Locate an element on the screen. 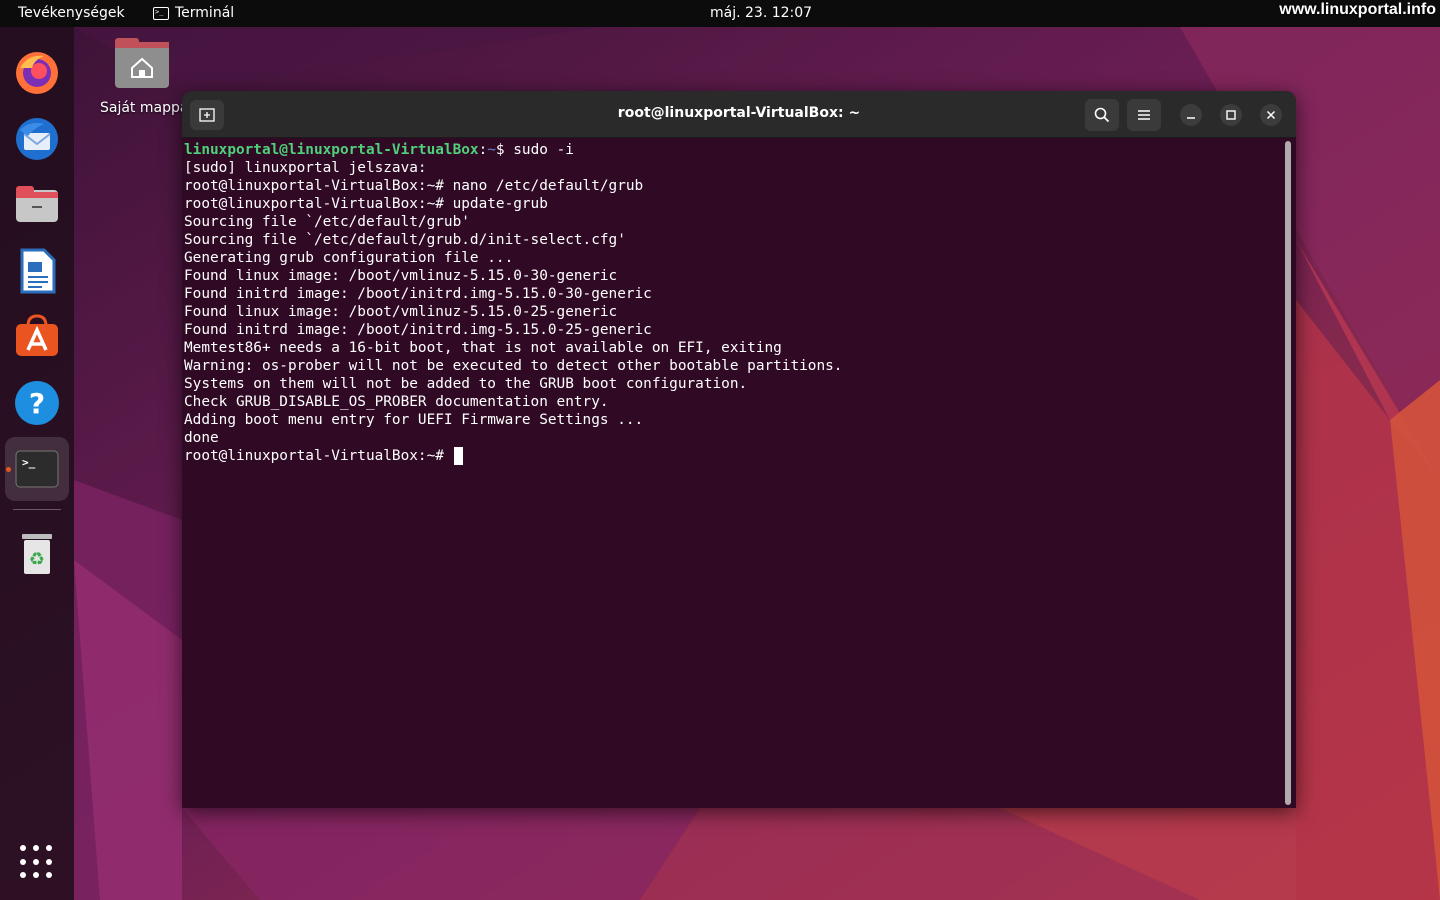  terminal-line: [sudo] linuxportal jelszava: is located at coordinates (305, 168).